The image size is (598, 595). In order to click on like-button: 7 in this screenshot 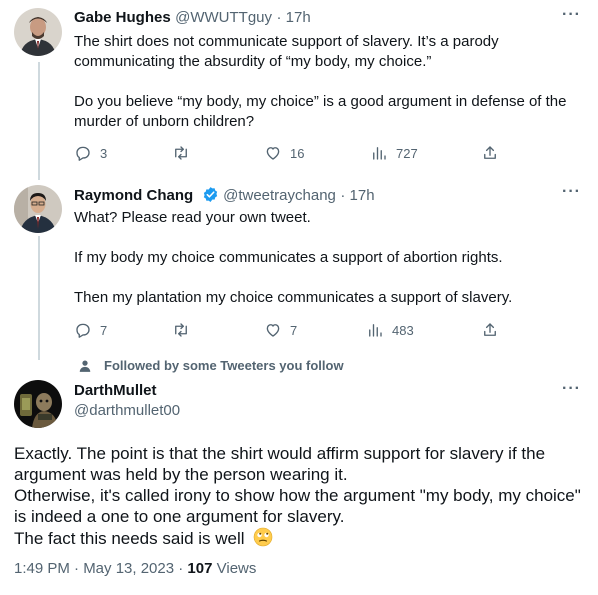, I will do `click(280, 330)`.